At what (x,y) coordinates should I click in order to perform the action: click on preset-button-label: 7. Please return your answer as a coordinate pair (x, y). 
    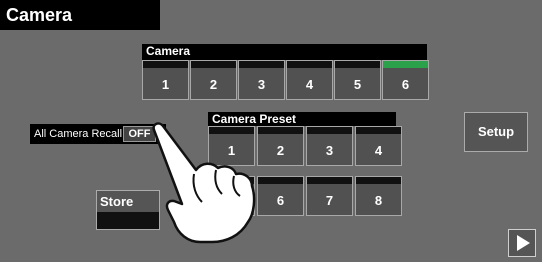
    Looking at the image, I should click on (329, 200).